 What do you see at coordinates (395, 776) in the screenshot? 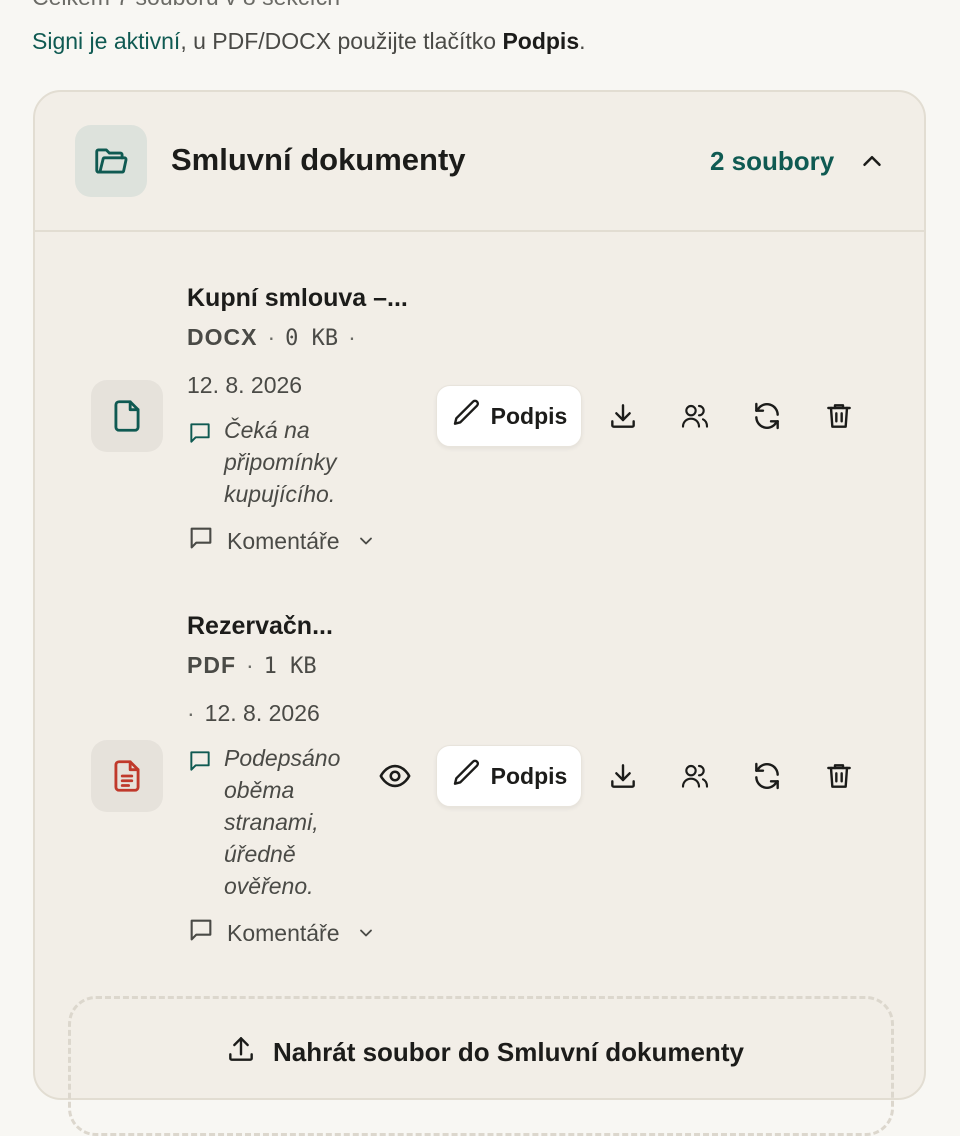
I see `eye-icon` at bounding box center [395, 776].